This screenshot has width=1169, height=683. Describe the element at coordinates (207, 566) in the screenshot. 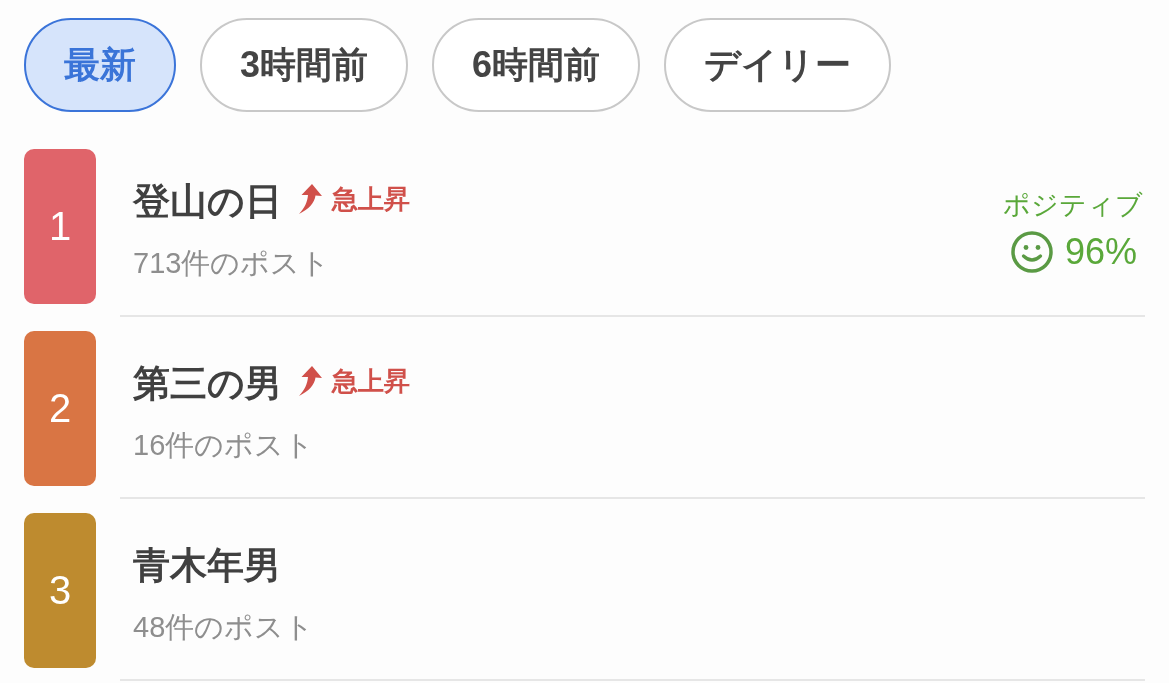

I see `trend-title: 青木年男` at that location.